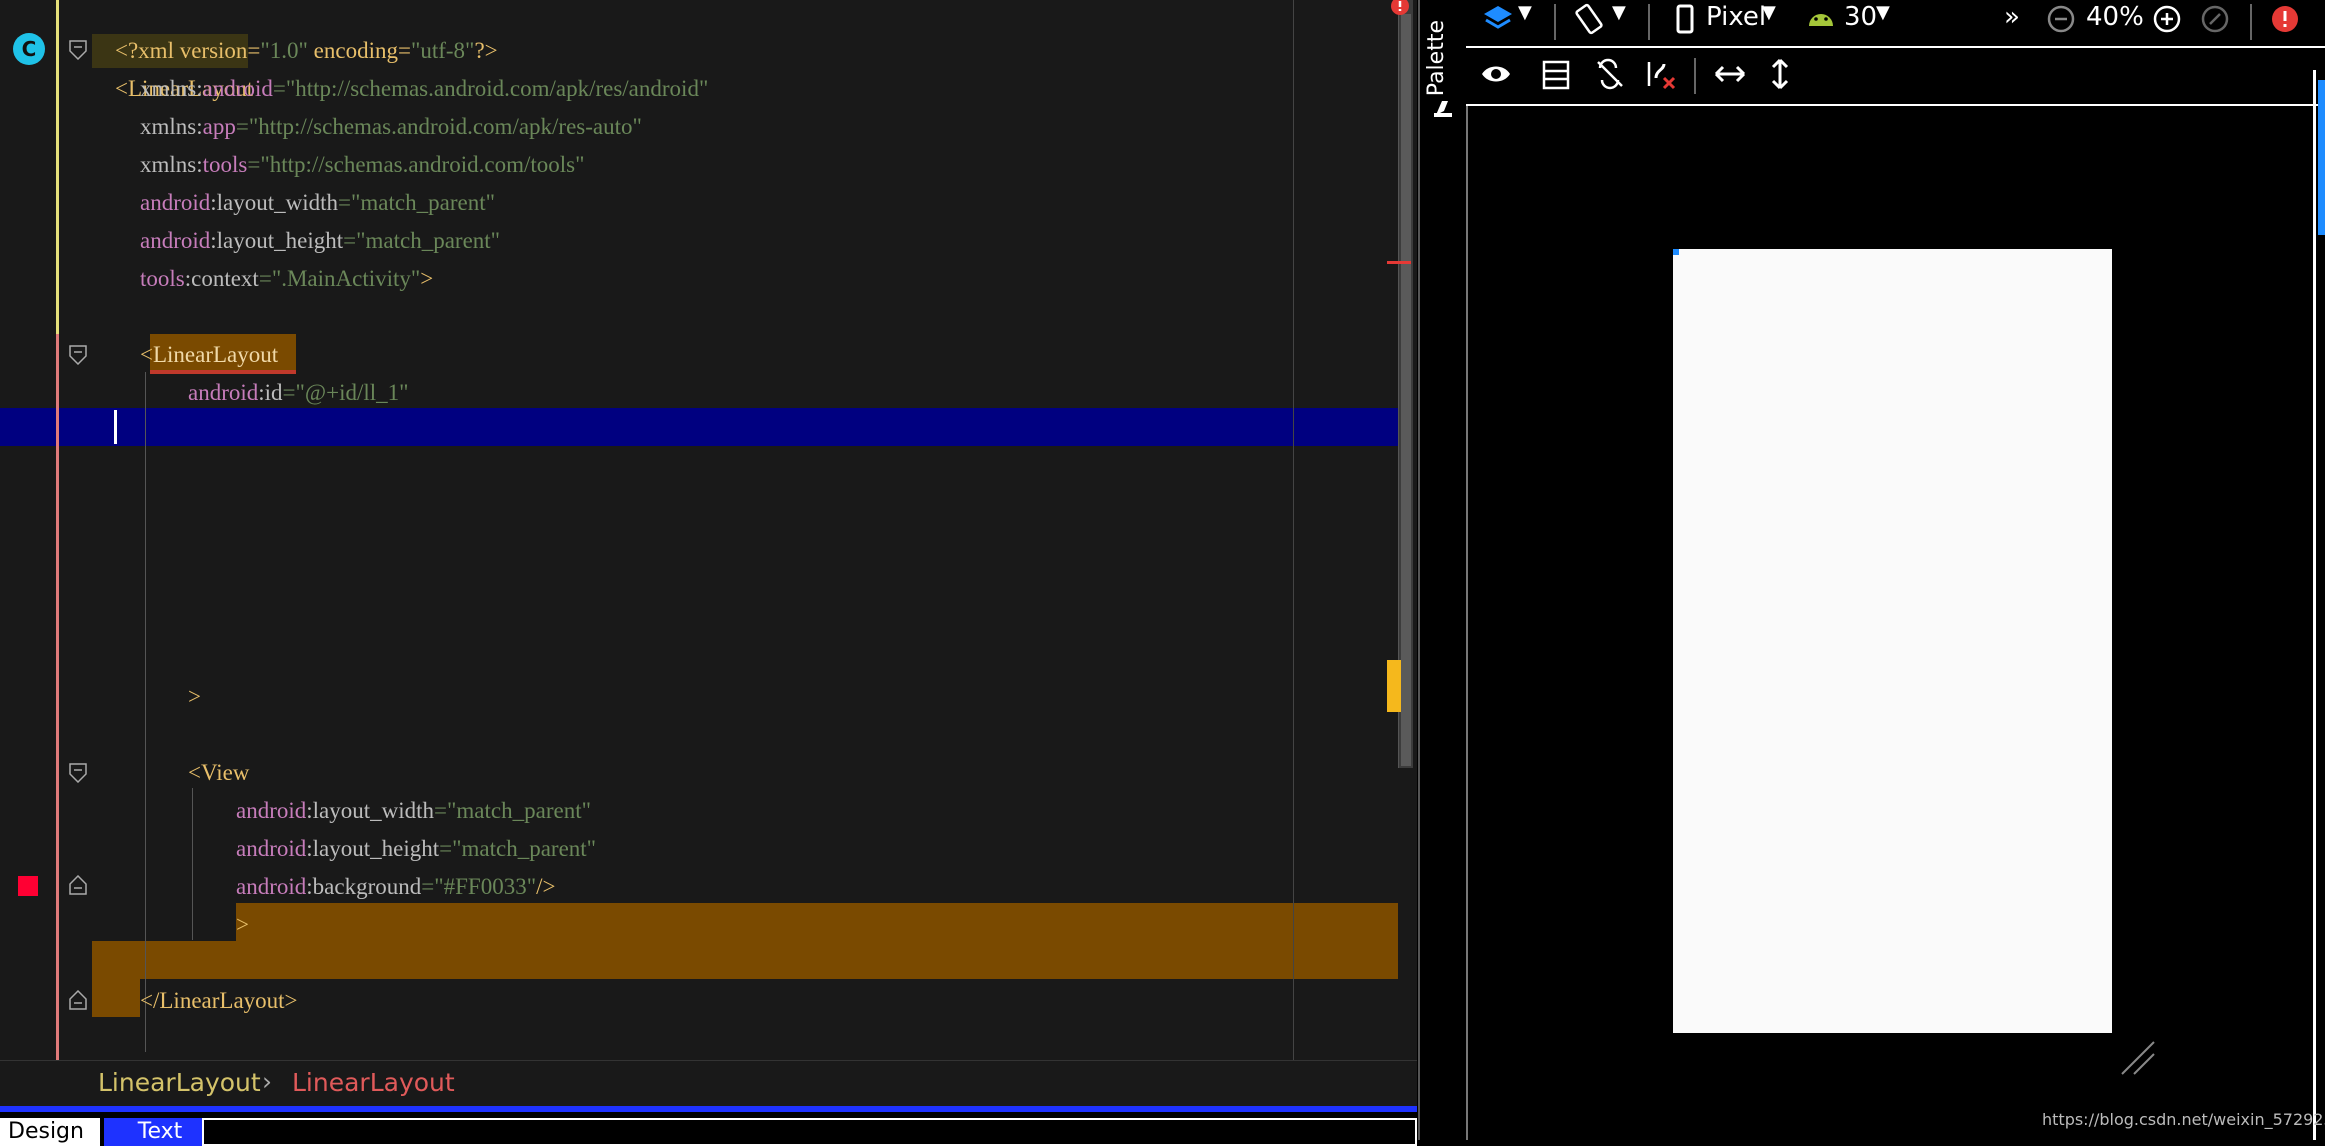  Describe the element at coordinates (396, 886) in the screenshot. I see `code-line: android:background="#FF0033"/>` at that location.